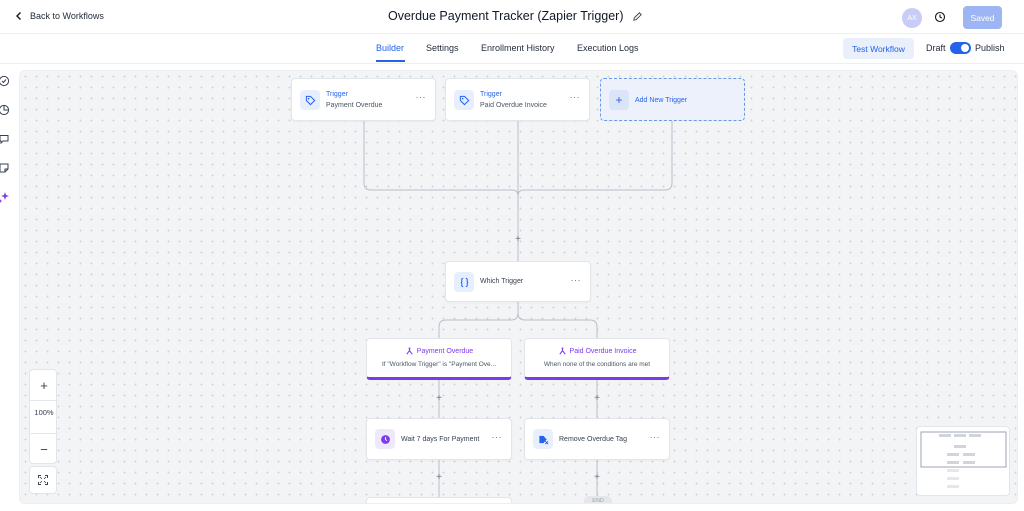 The image size is (1024, 511). Describe the element at coordinates (603, 351) in the screenshot. I see `branch-title-text: Paid Overdue Invoice` at that location.